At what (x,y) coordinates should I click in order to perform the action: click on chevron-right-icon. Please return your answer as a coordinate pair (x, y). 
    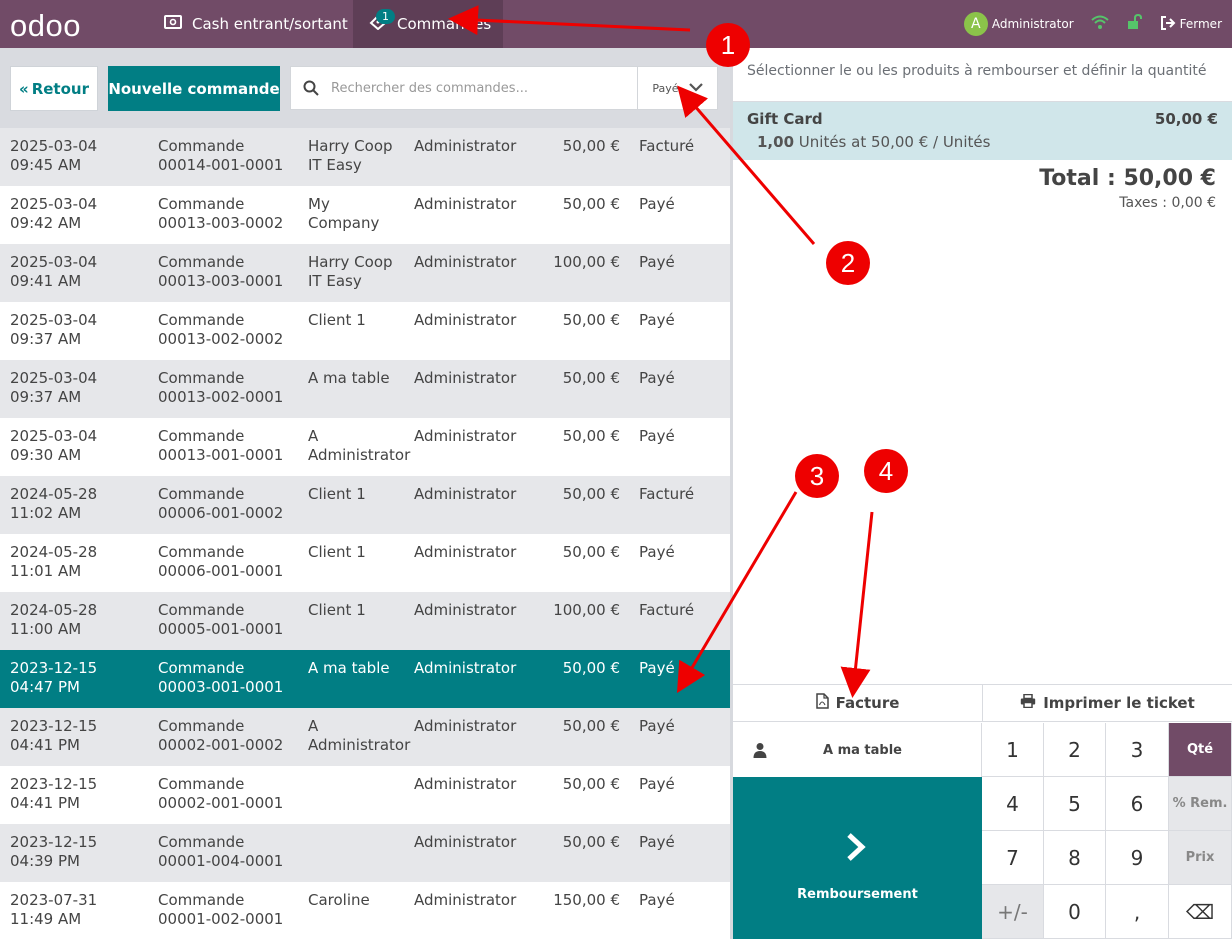
    Looking at the image, I should click on (856, 851).